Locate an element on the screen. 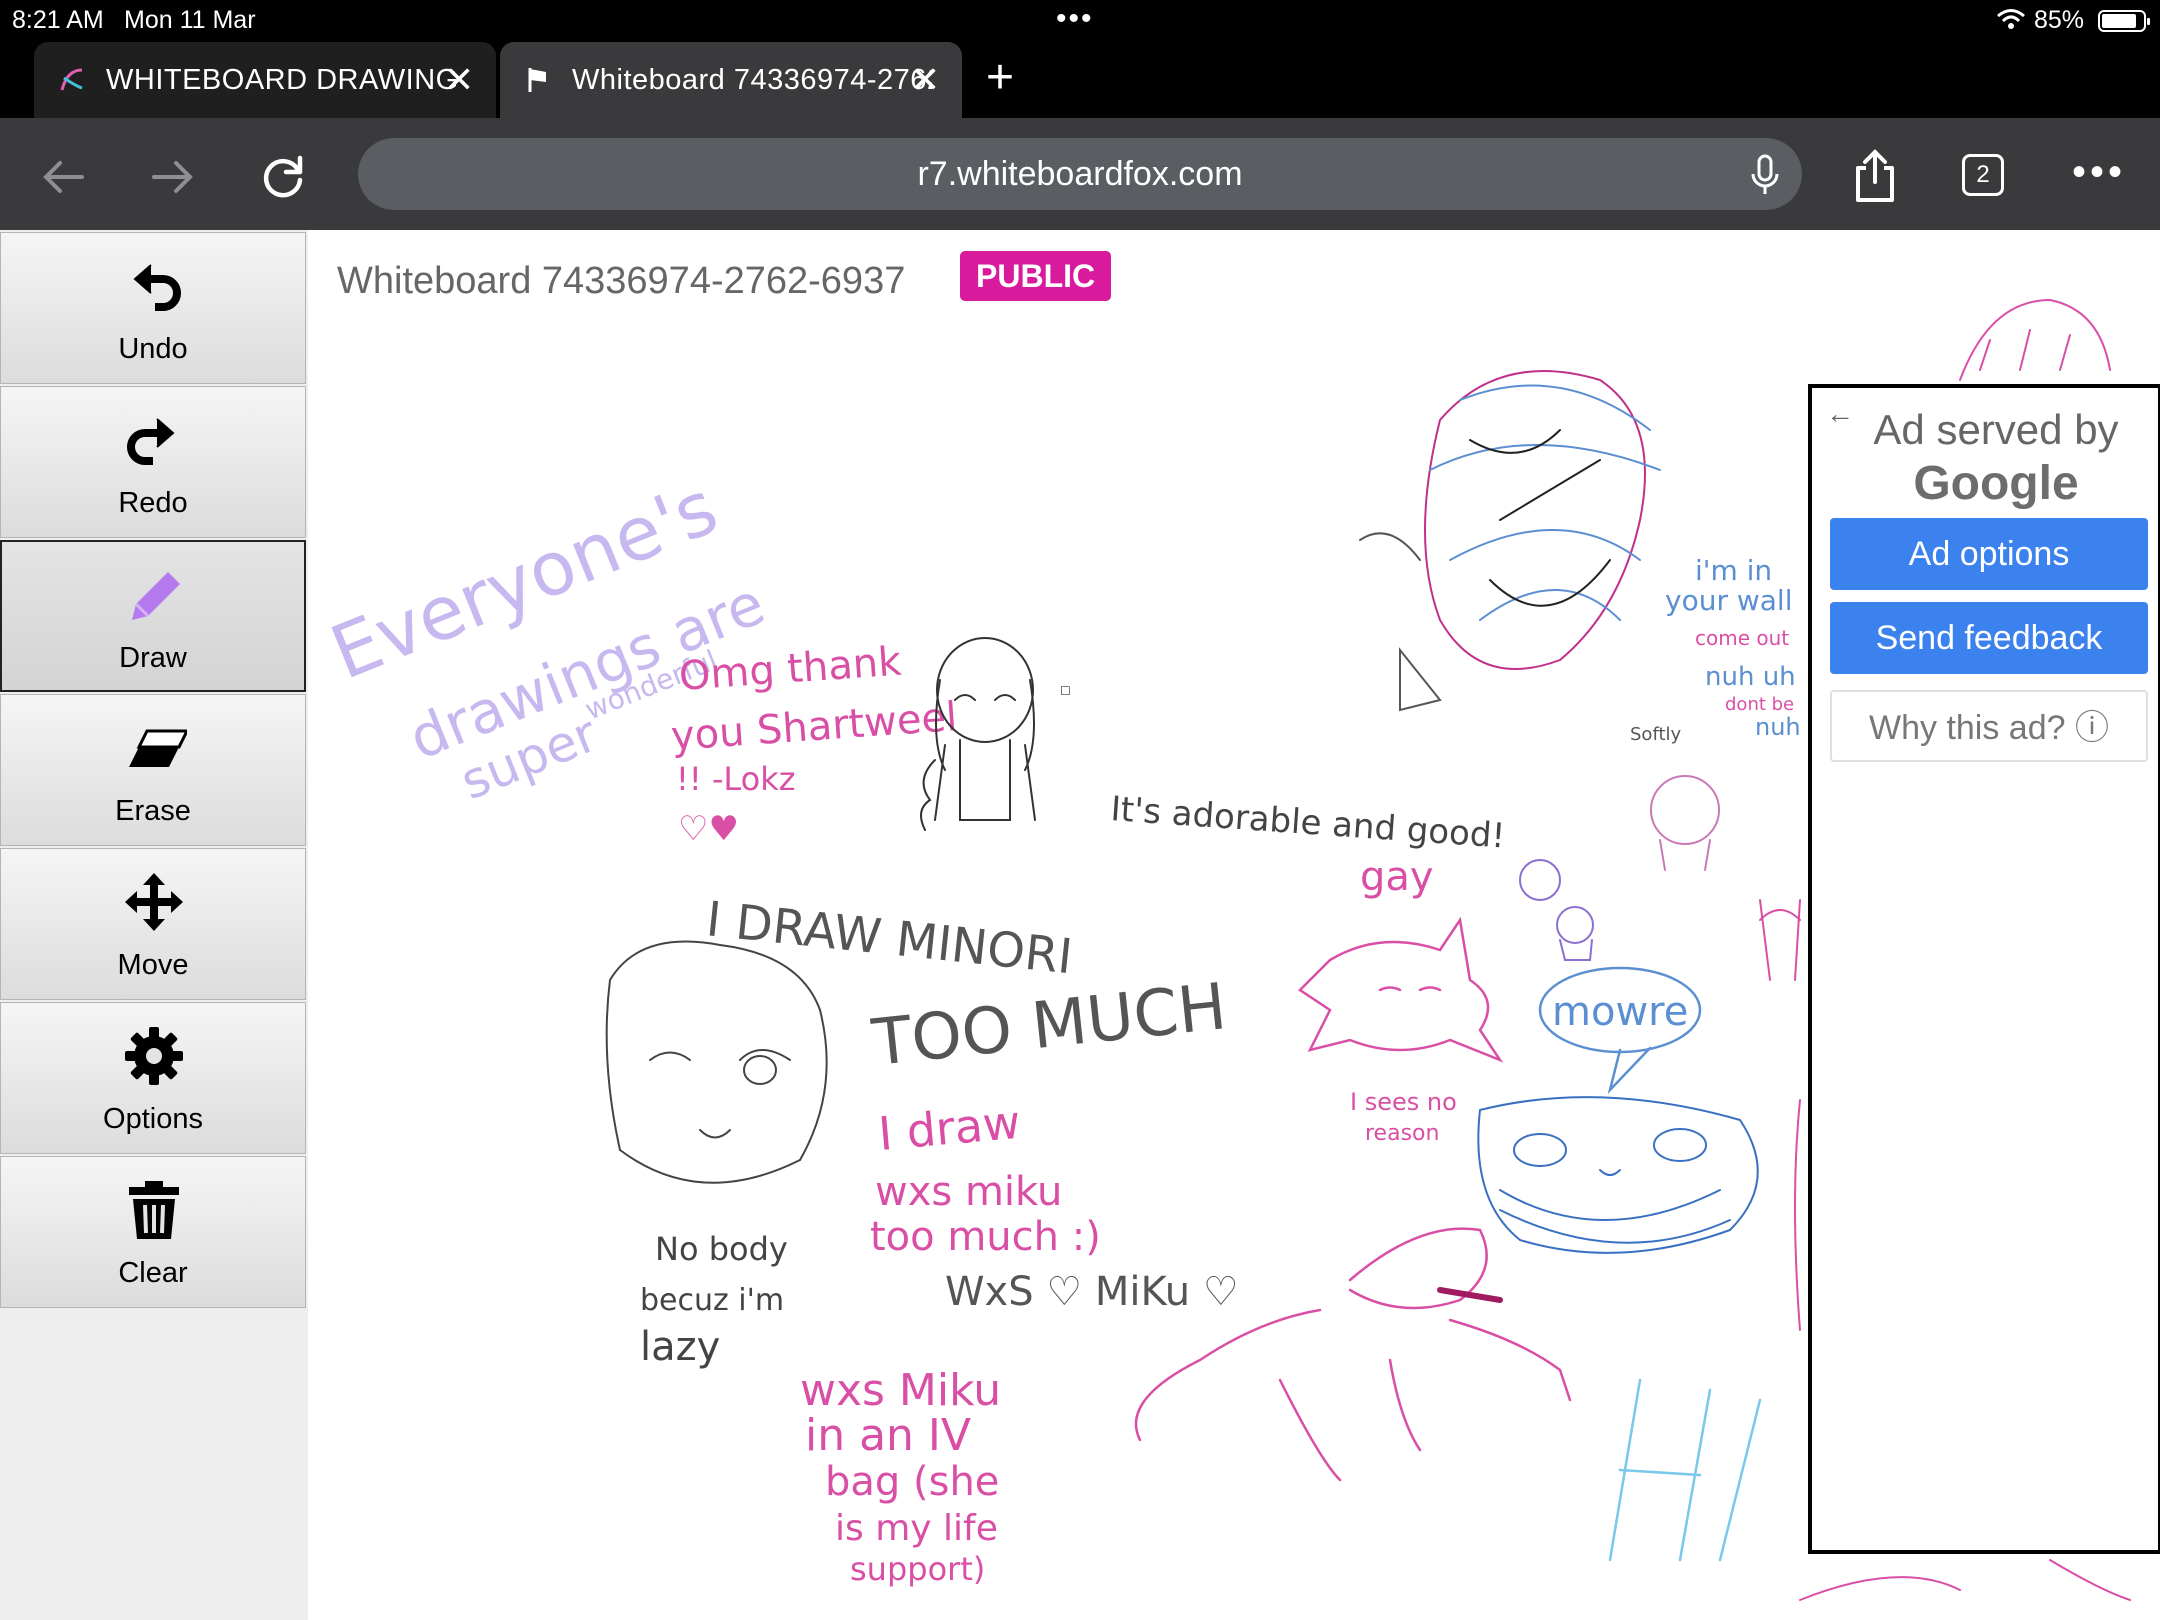 This screenshot has width=2160, height=1620. why-this-ad-button: Why this ad? ⓘ is located at coordinates (1989, 726).